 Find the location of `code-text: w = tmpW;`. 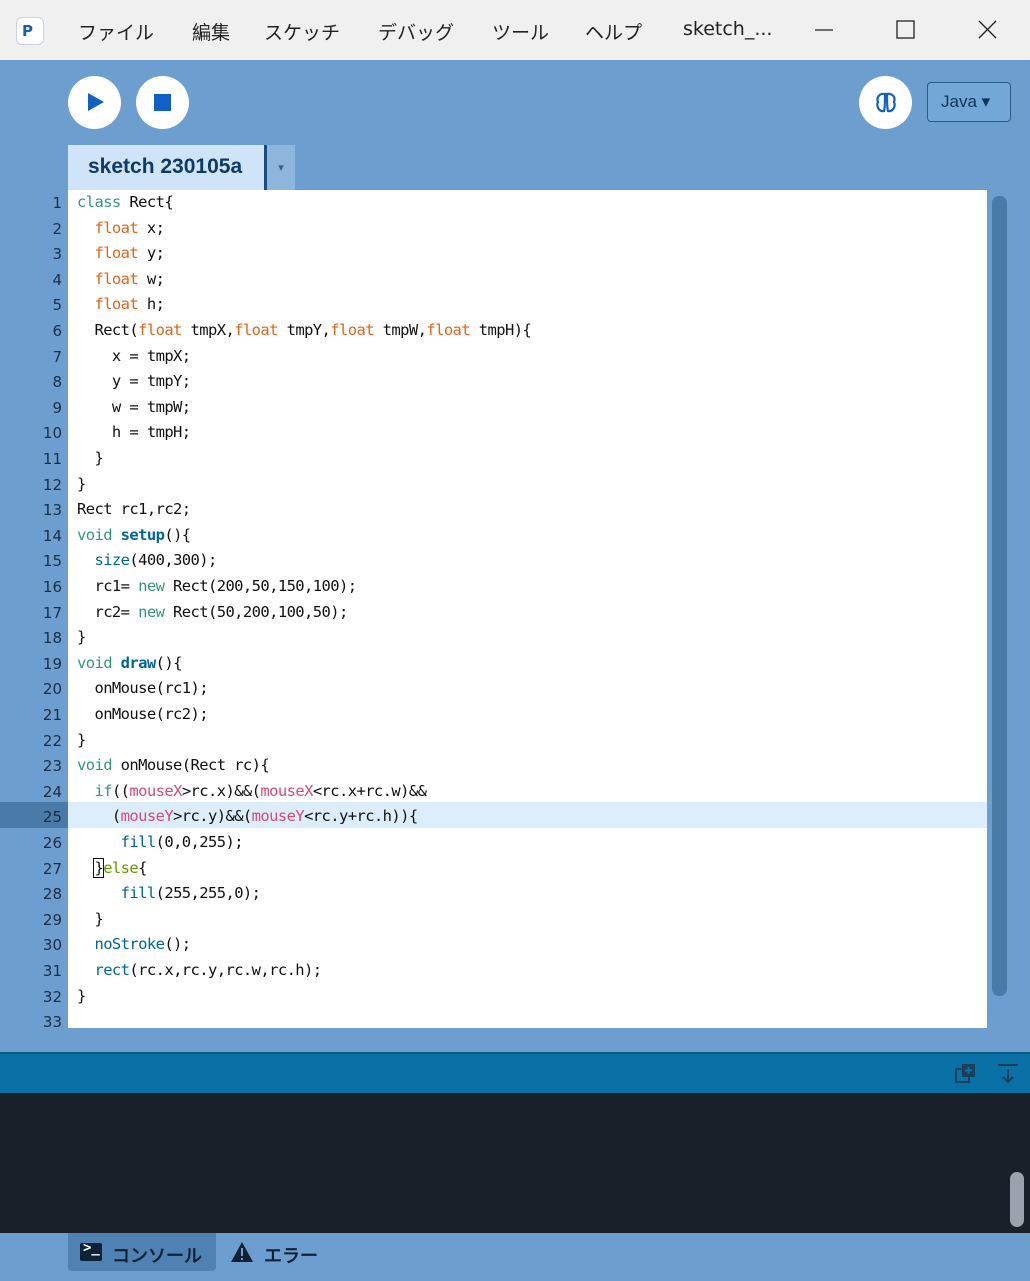

code-text: w = tmpW; is located at coordinates (134, 406).